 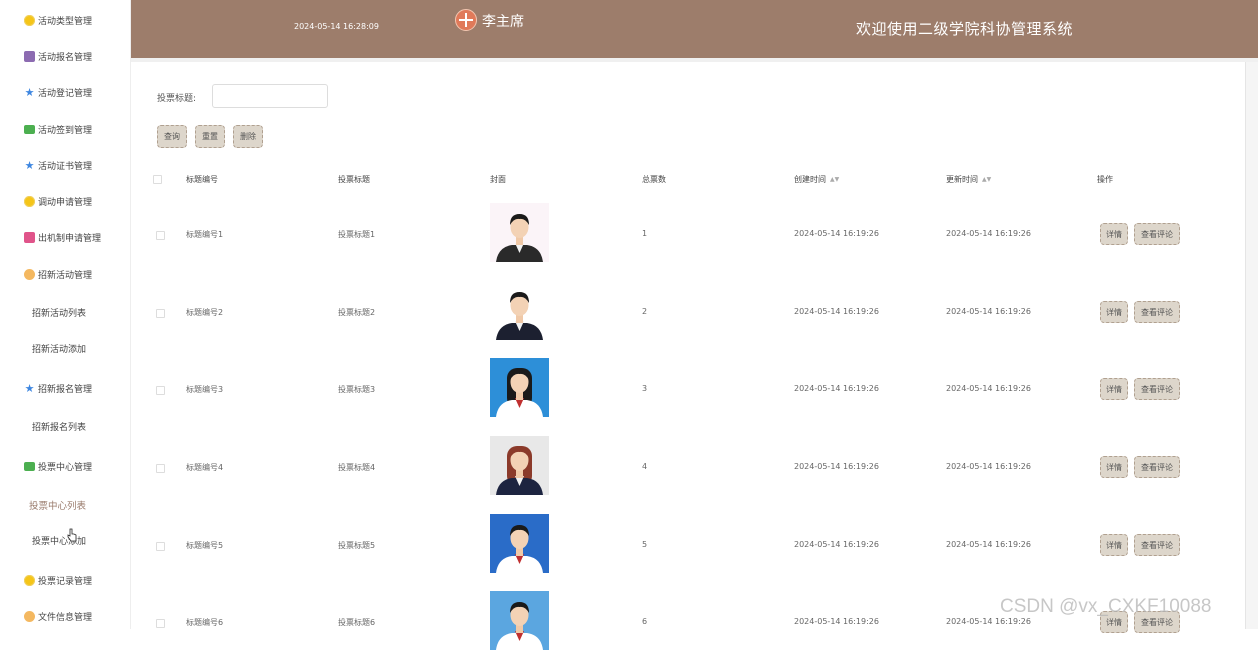 I want to click on sidebar-item-activity-register: ★ 活动登记管理, so click(x=65, y=92).